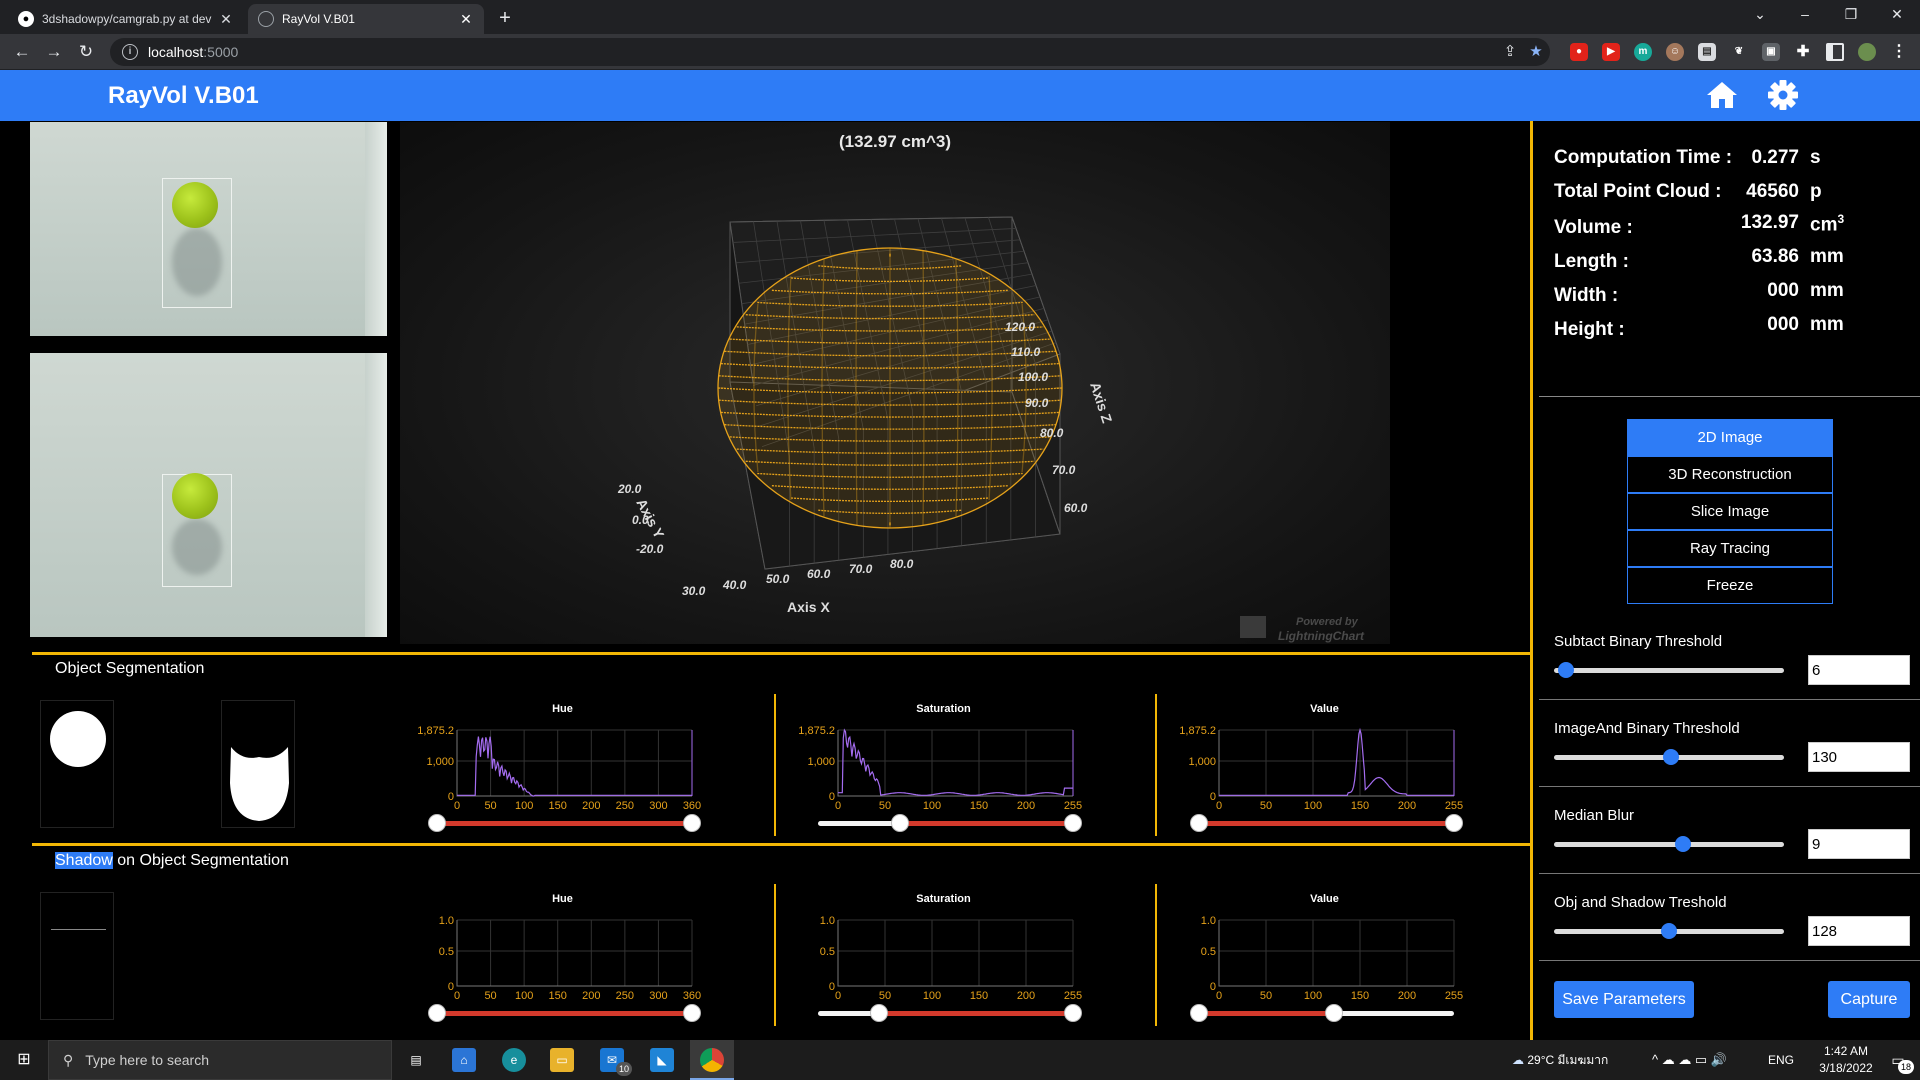 The image size is (1920, 1080). What do you see at coordinates (366, 19) in the screenshot?
I see `tab-rayvol: RayVol V.B01 ✕` at bounding box center [366, 19].